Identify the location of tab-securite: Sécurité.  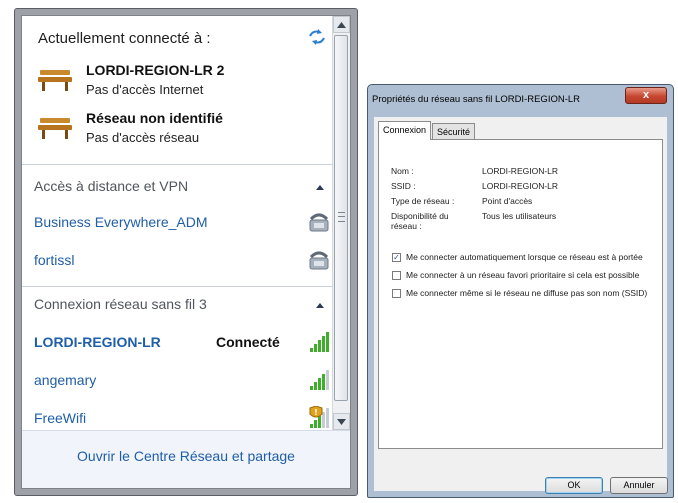
(454, 131).